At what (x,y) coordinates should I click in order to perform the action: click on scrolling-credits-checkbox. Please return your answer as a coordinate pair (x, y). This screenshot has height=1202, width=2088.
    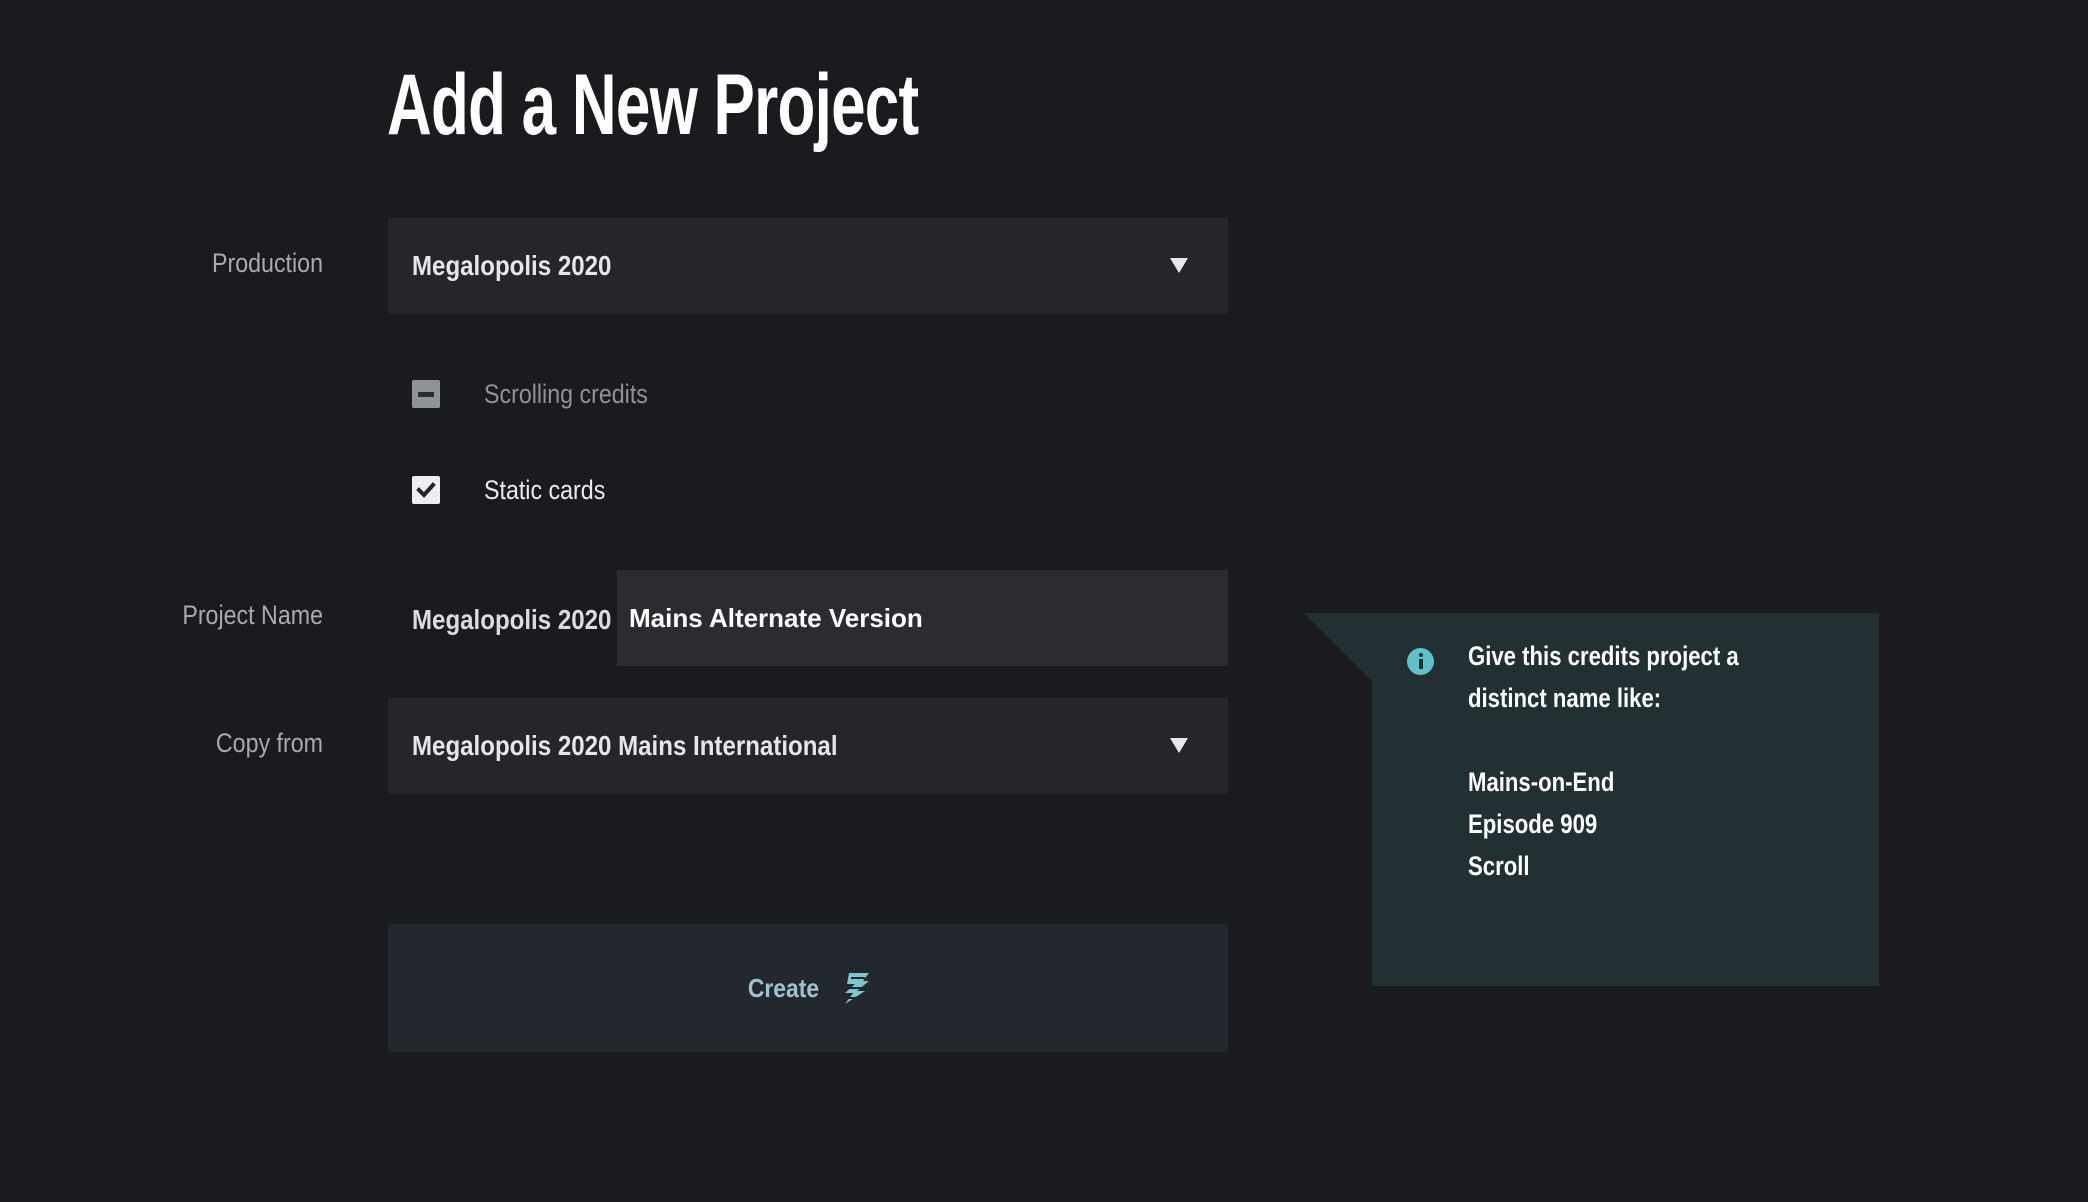
    Looking at the image, I should click on (426, 394).